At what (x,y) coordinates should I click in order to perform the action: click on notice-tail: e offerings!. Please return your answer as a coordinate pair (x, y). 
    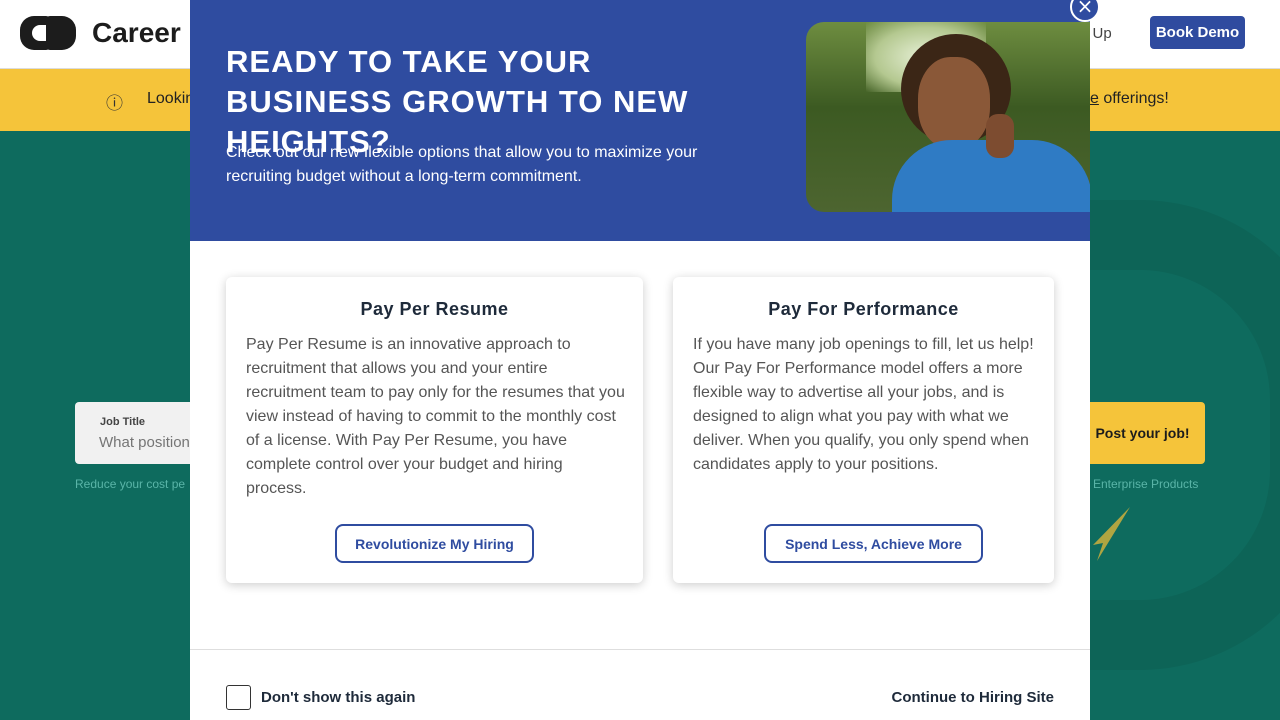
    Looking at the image, I should click on (1129, 99).